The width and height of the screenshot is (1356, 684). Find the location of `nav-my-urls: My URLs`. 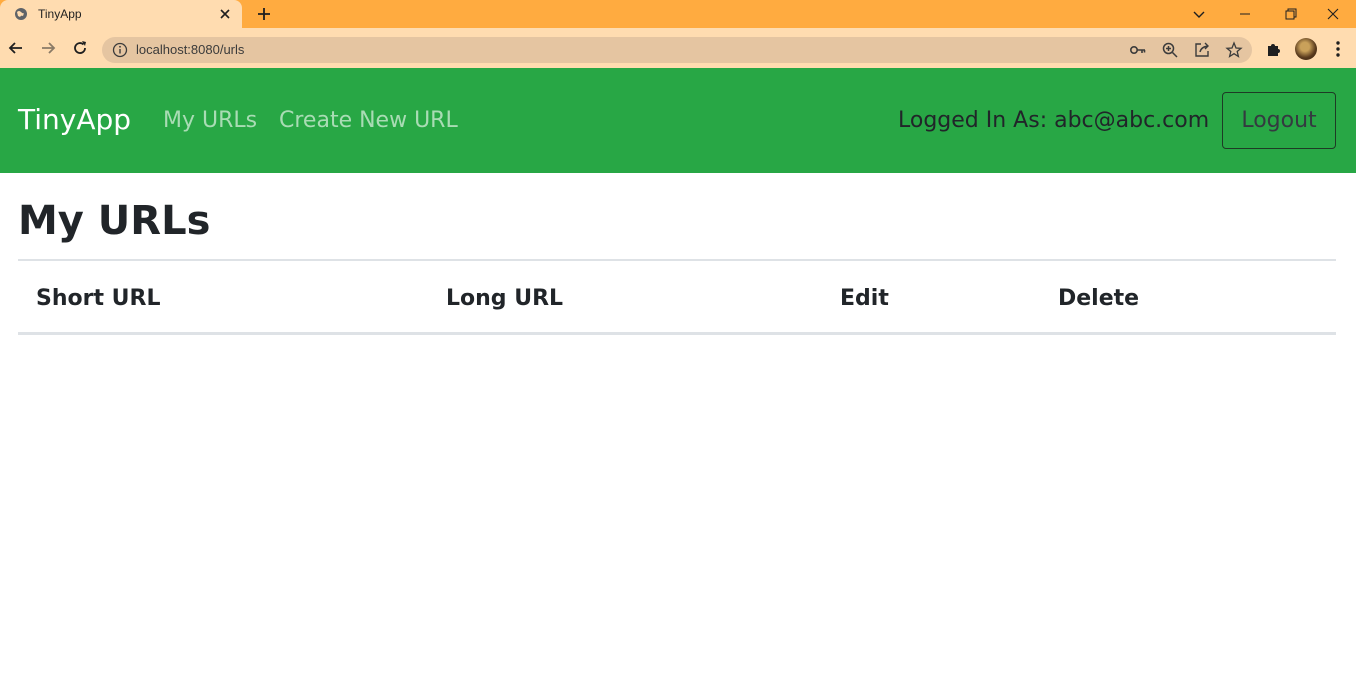

nav-my-urls: My URLs is located at coordinates (210, 120).